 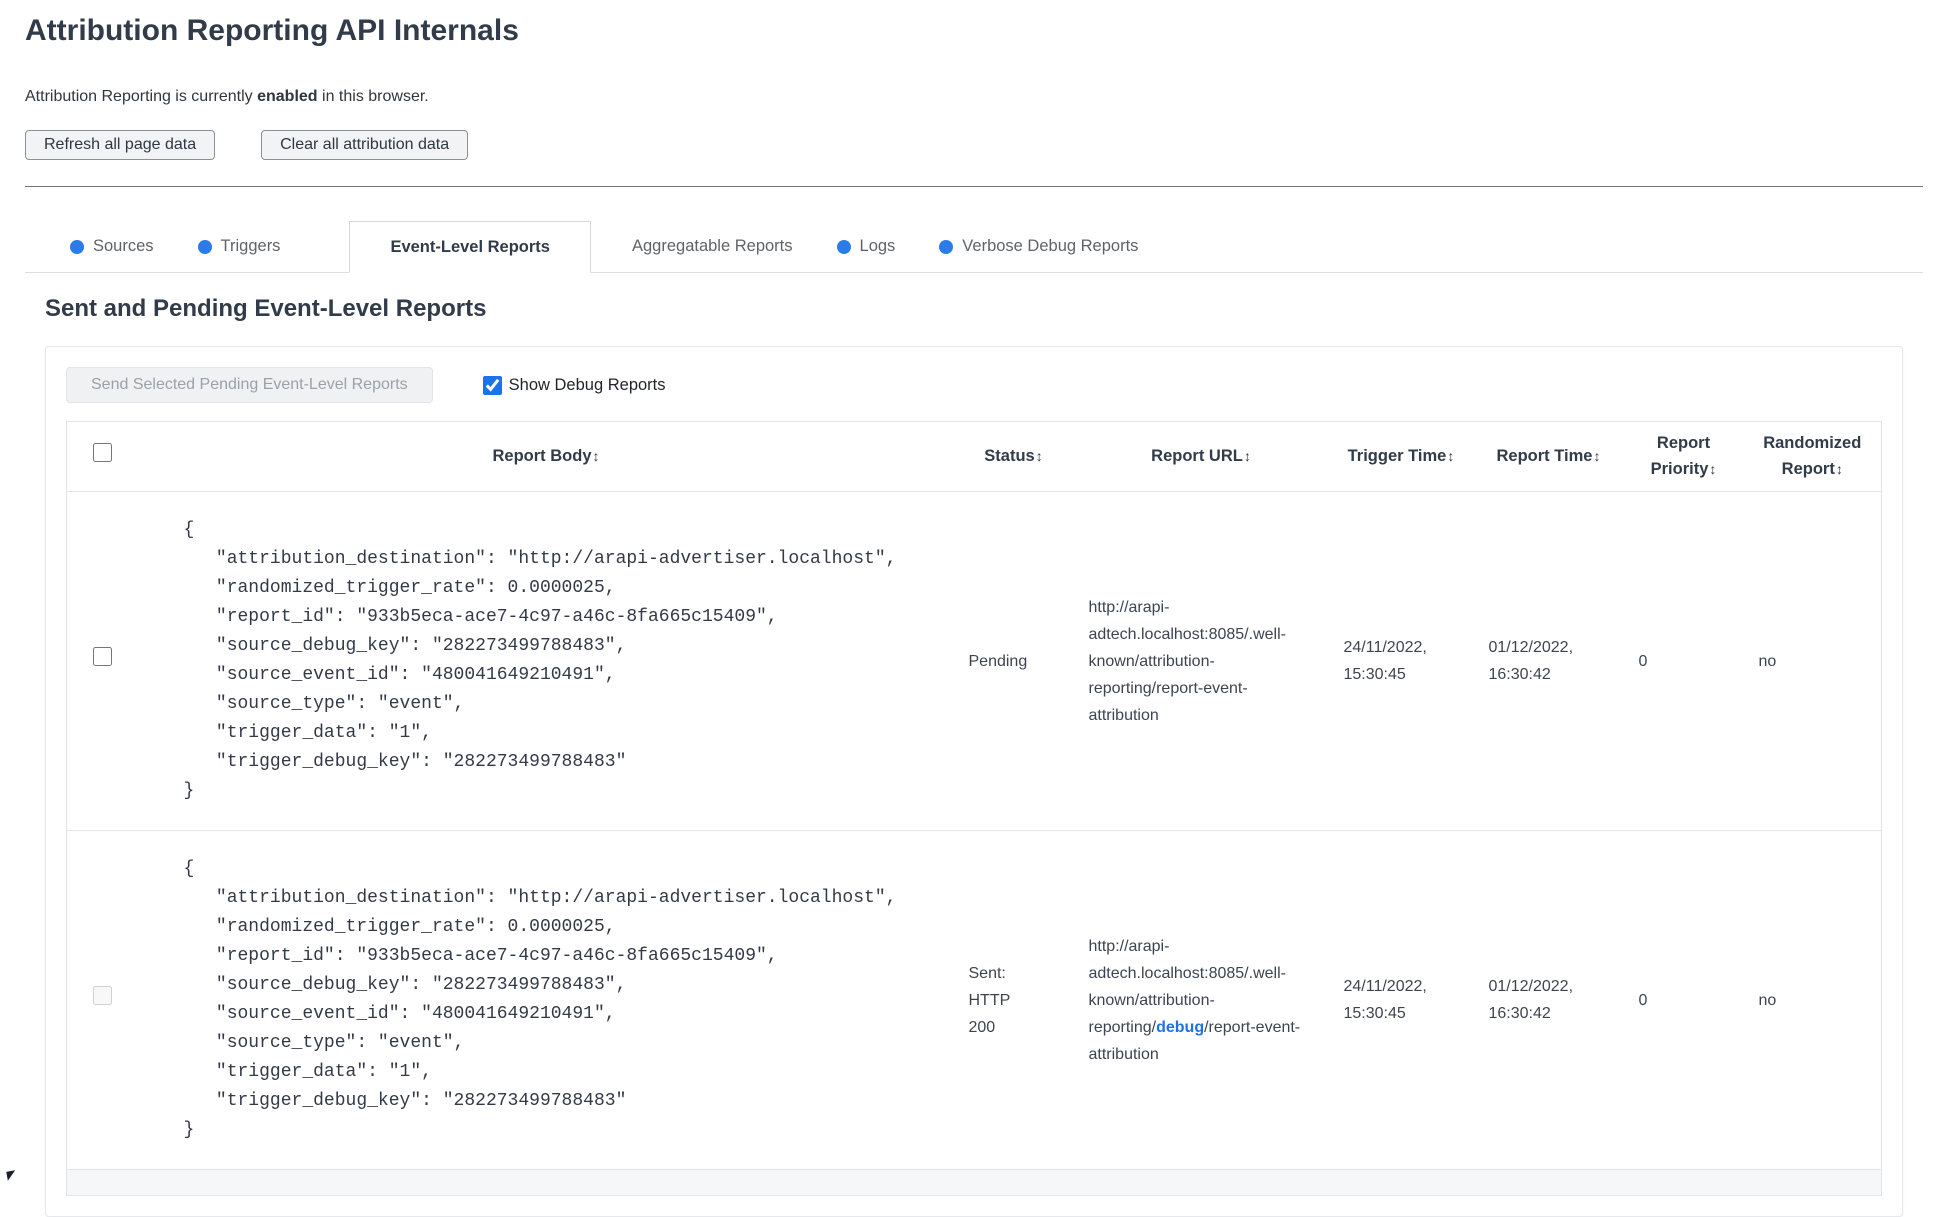 I want to click on column-header-status: Status↕, so click(x=1013, y=456).